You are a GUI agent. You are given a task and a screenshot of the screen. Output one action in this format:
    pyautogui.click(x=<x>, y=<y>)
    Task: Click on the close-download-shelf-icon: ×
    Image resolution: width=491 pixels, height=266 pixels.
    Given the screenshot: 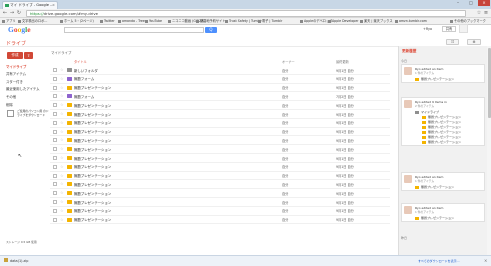 What is the action you would take?
    pyautogui.click(x=485, y=260)
    